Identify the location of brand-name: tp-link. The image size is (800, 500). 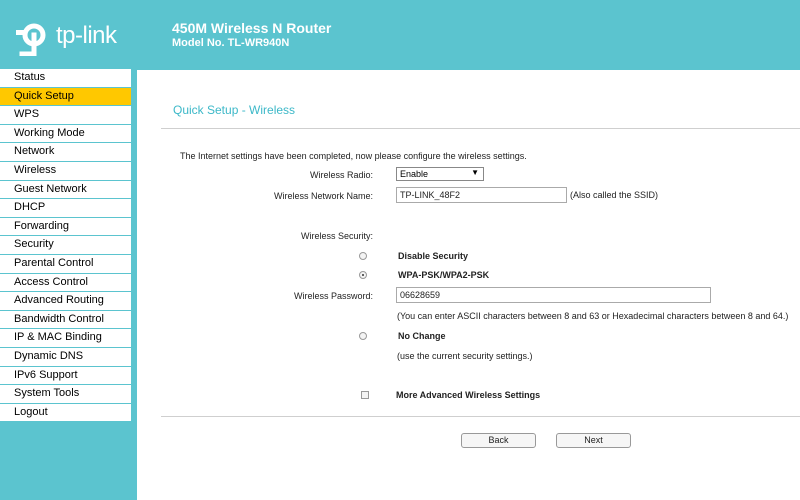
(86, 35).